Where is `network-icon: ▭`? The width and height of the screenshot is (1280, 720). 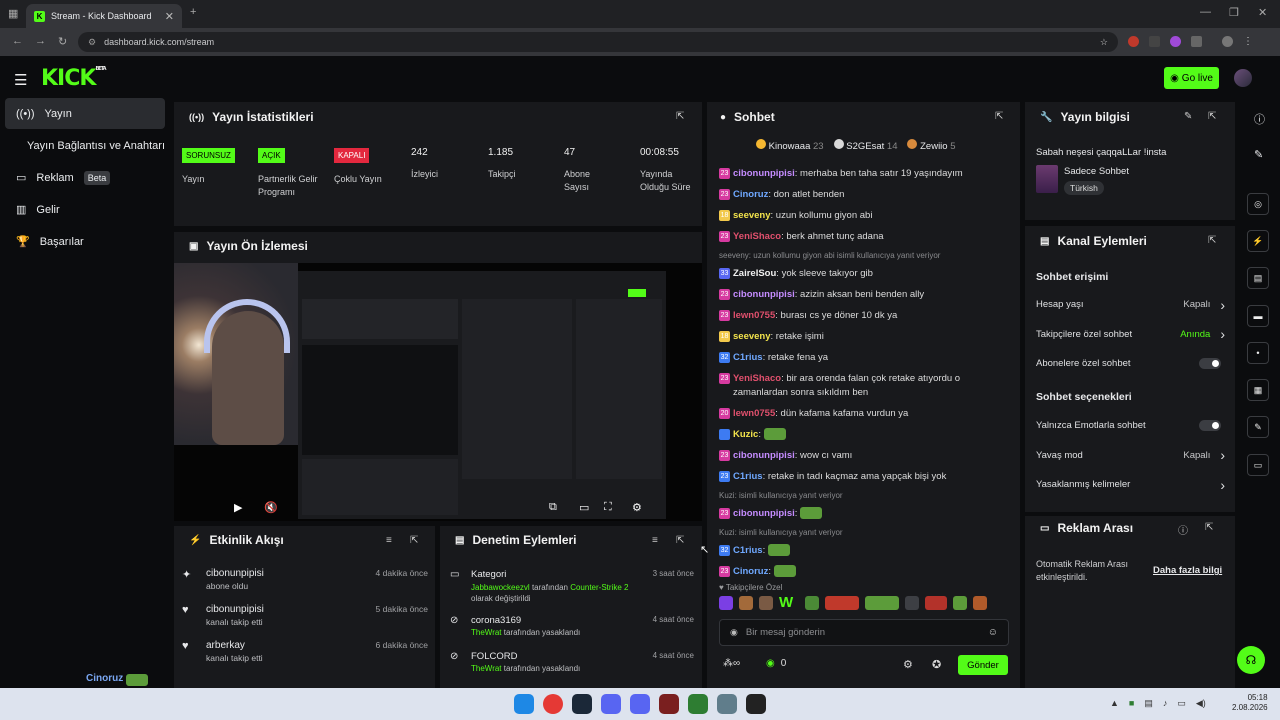
network-icon: ▭ is located at coordinates (1181, 703).